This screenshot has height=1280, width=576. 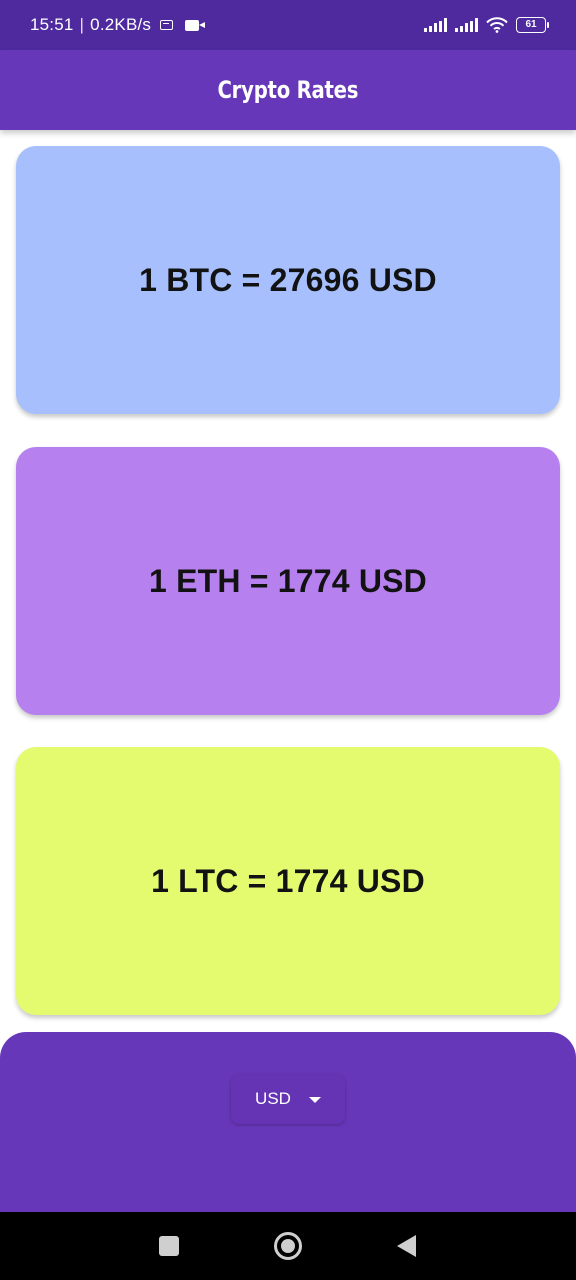 What do you see at coordinates (121, 24) in the screenshot?
I see `network-speed: 0.2KB/s` at bounding box center [121, 24].